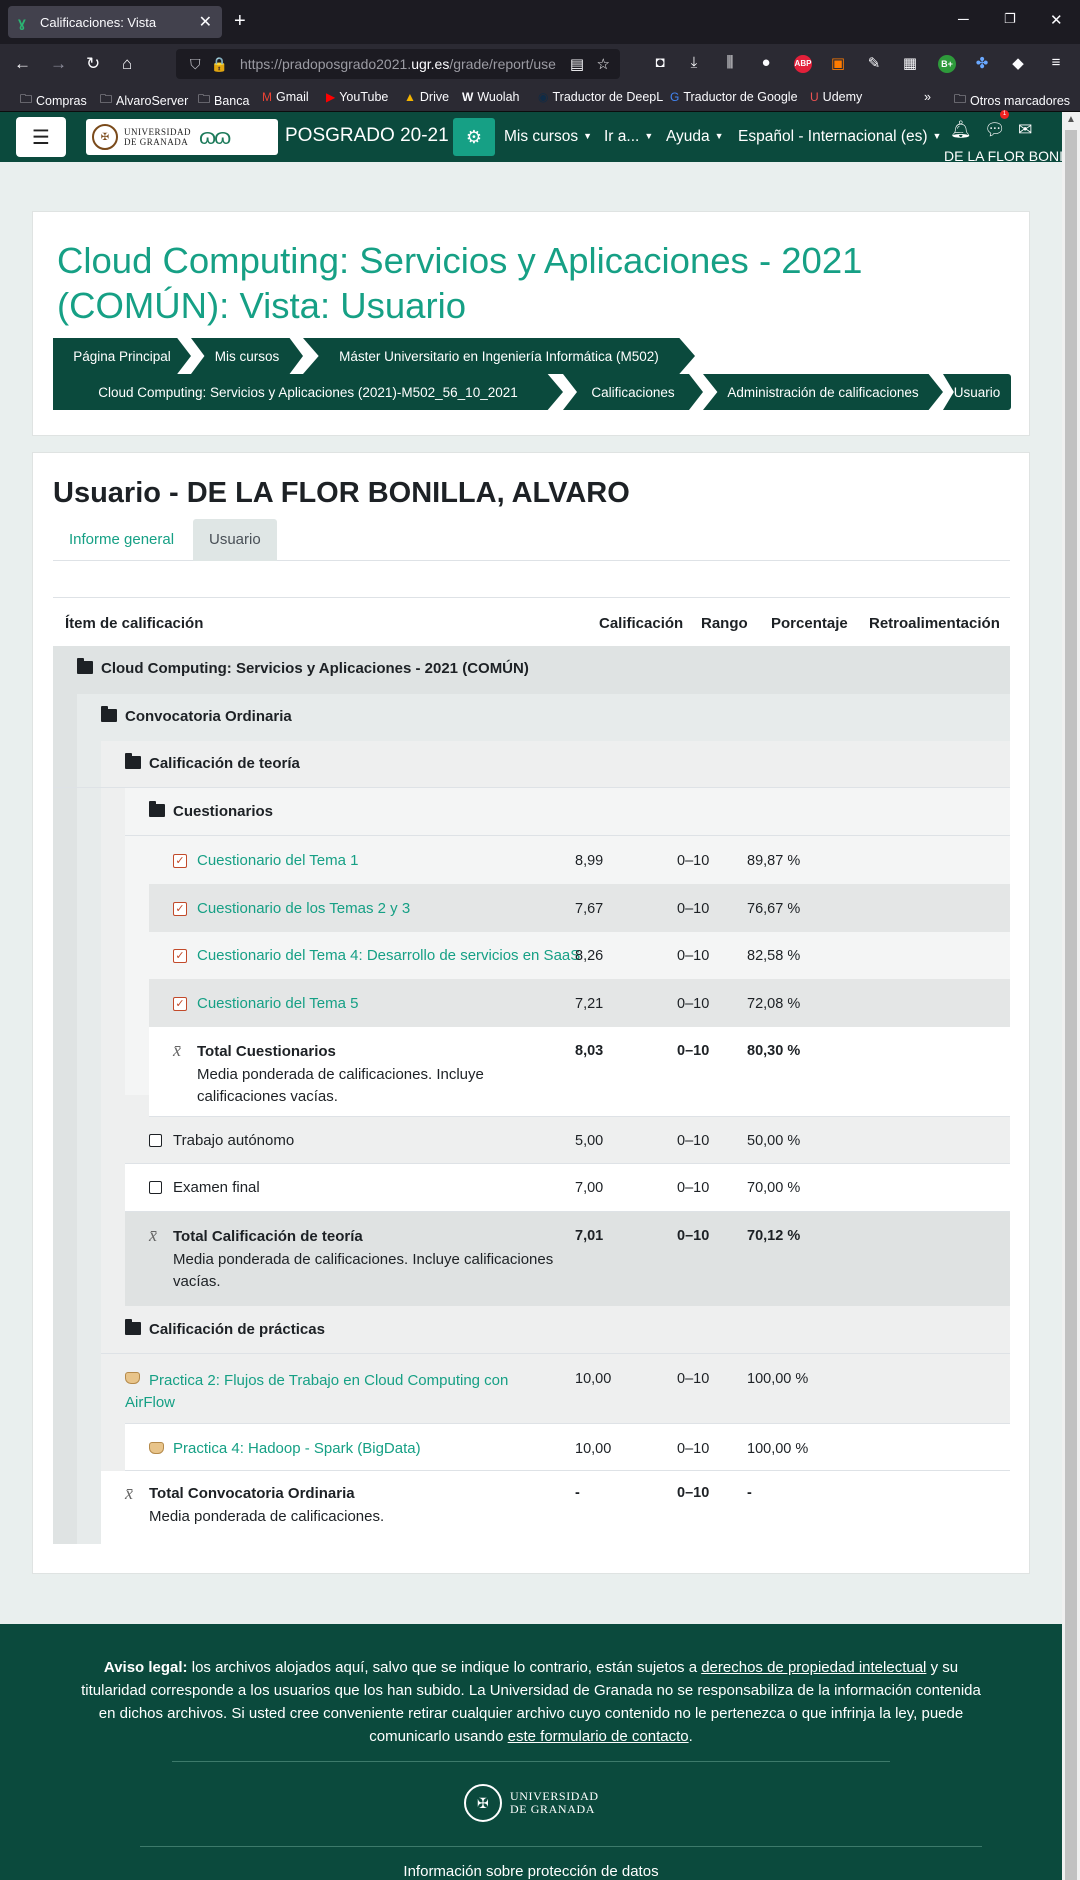 This screenshot has width=1080, height=1880. Describe the element at coordinates (1025, 130) in the screenshot. I see `mail-icon: ✉` at that location.